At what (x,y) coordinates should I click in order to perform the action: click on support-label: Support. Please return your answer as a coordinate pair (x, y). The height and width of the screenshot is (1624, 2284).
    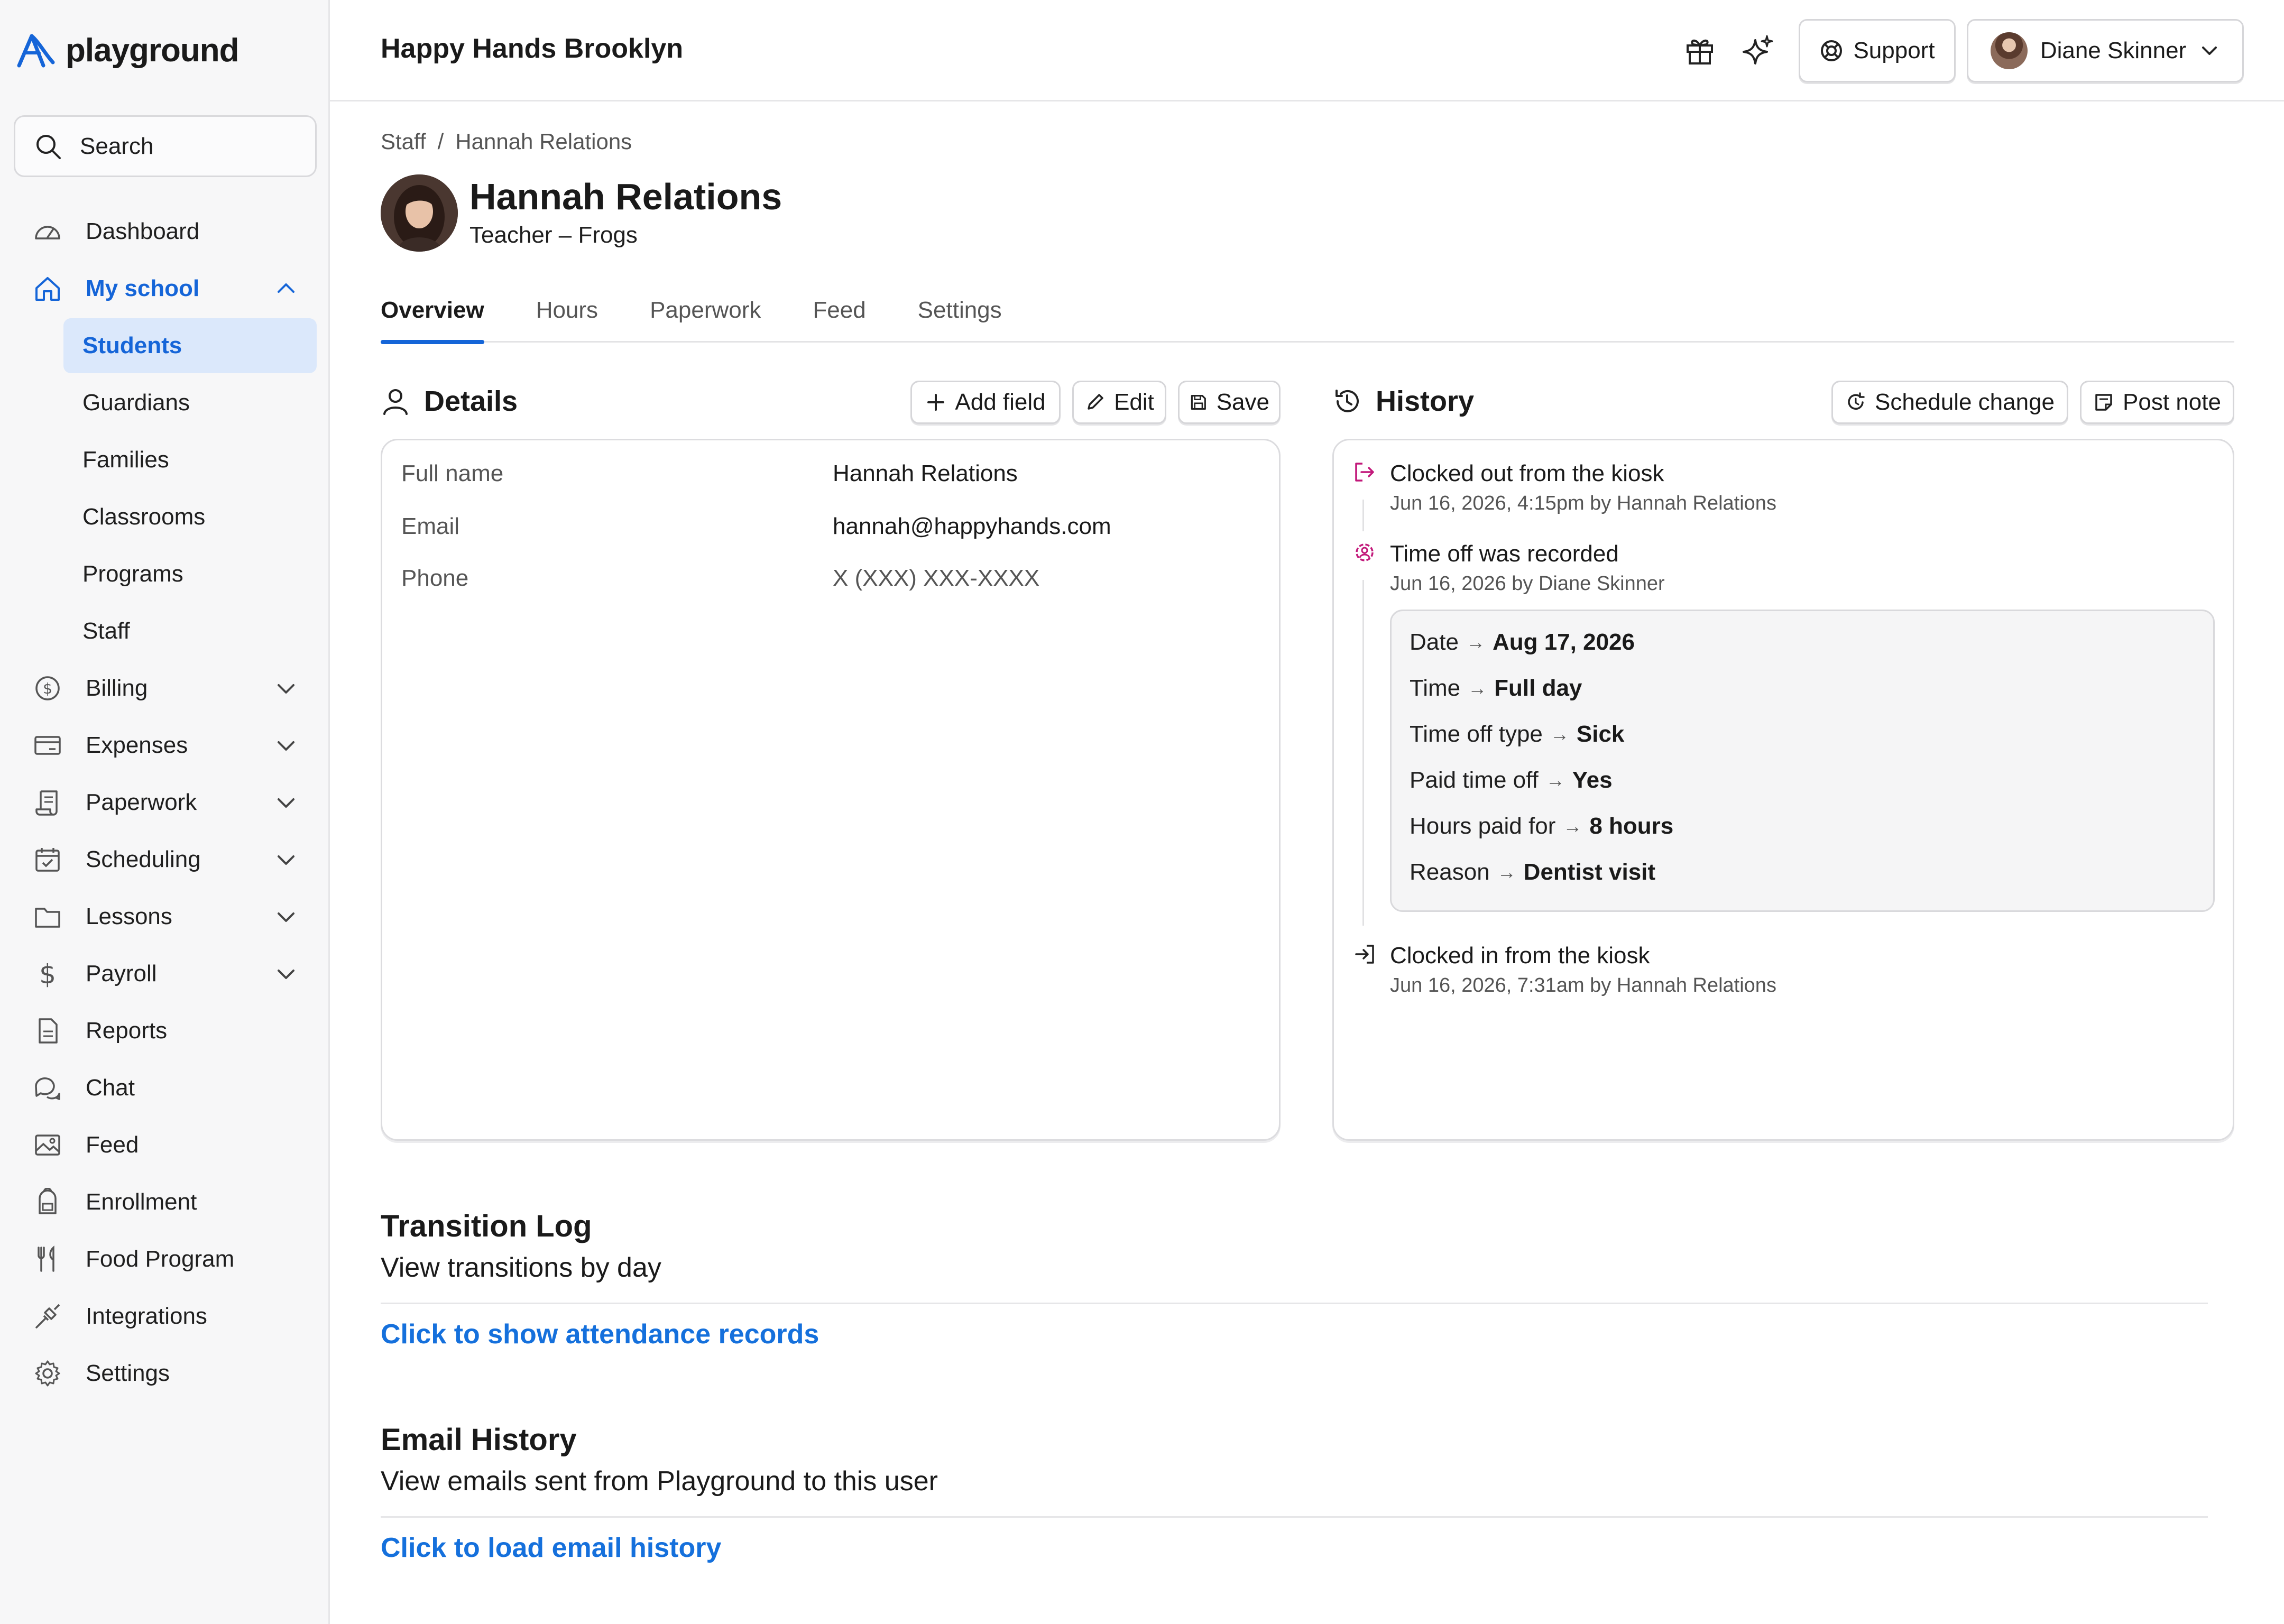
    Looking at the image, I should click on (1894, 50).